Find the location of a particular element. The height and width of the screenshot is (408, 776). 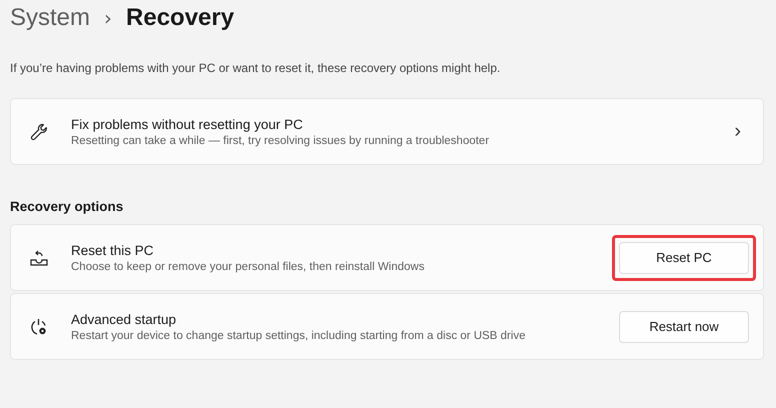

section-heading: Recovery options is located at coordinates (67, 206).